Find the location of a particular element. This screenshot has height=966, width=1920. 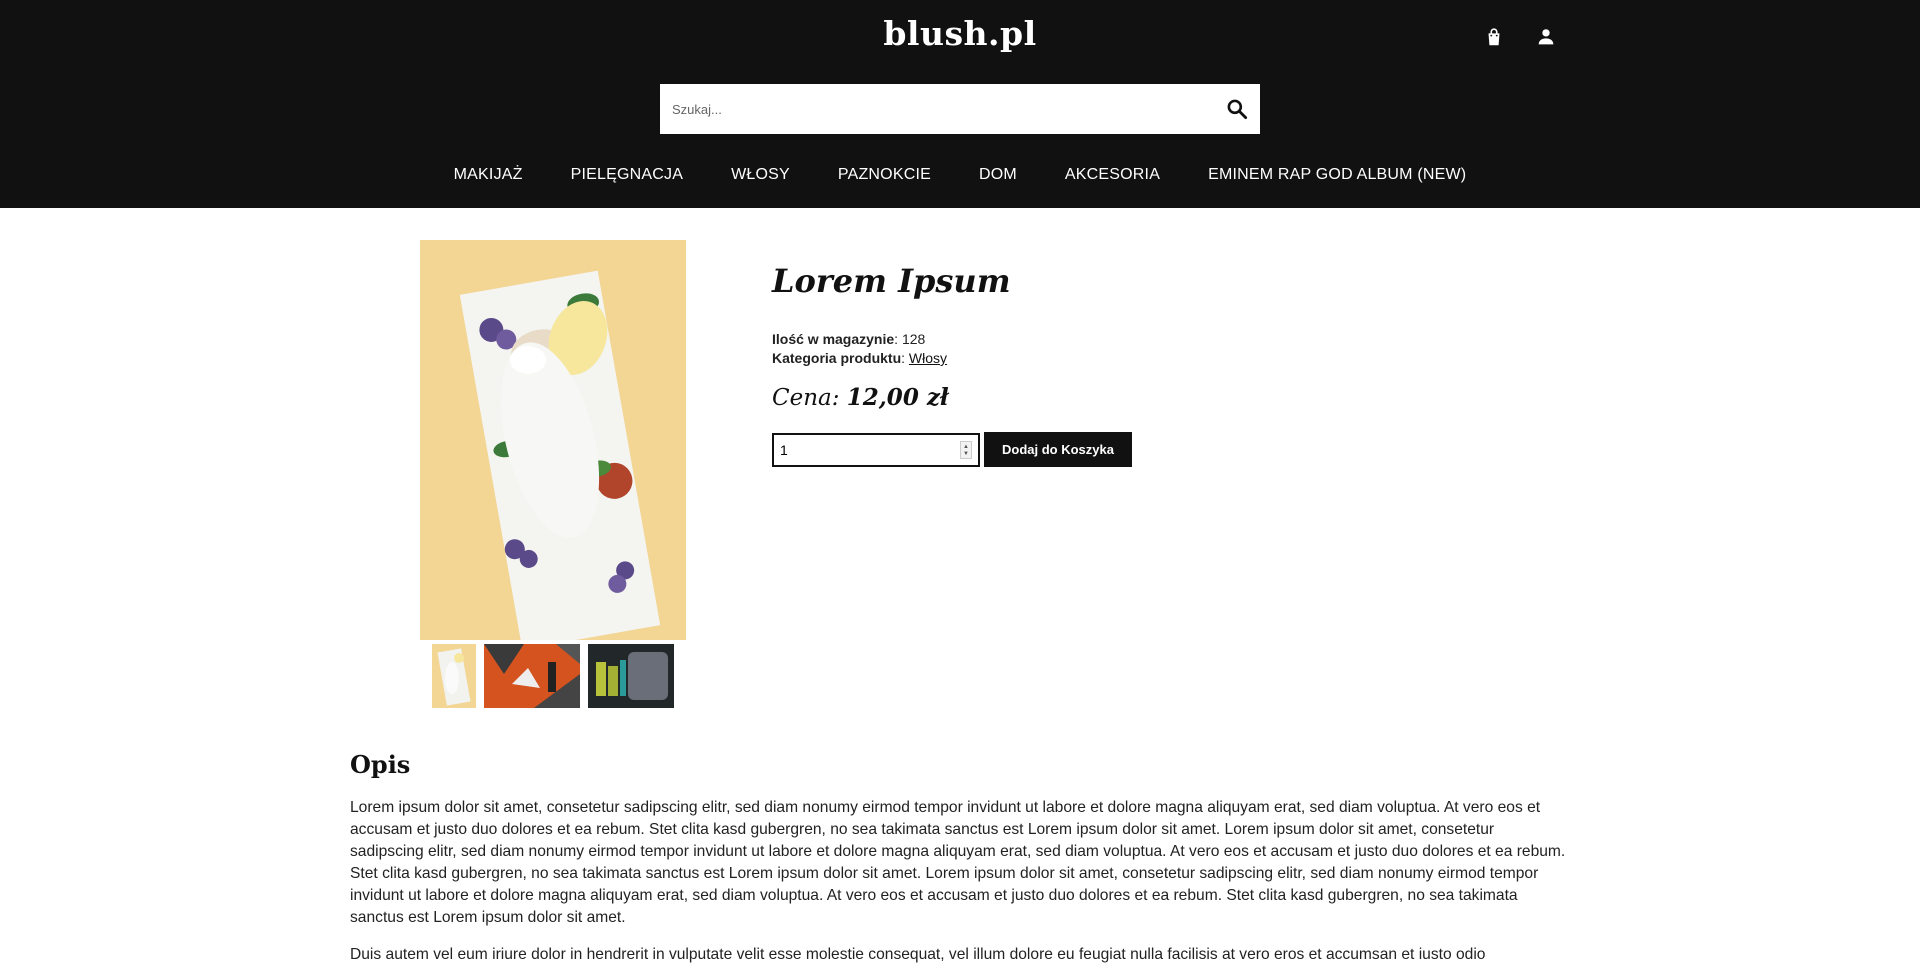

search-bar is located at coordinates (960, 109).